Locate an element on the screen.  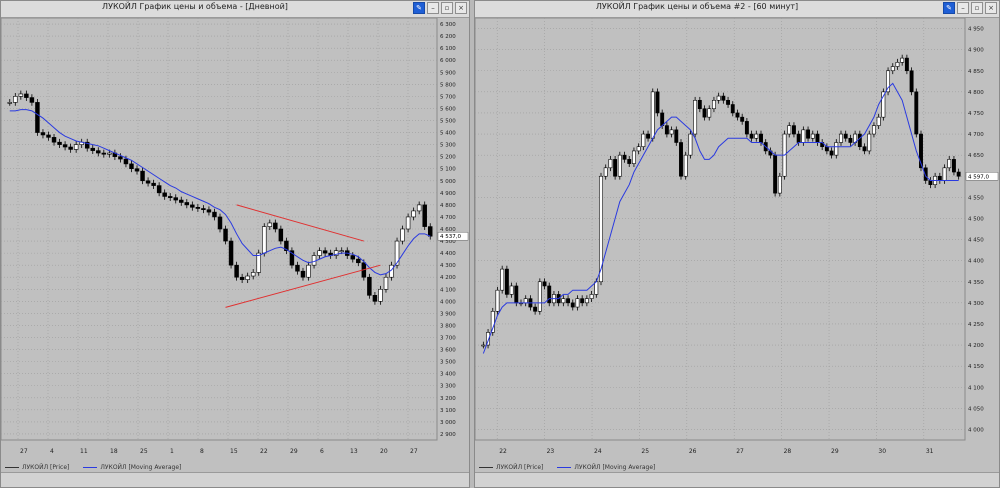
y-tick-label: 4 250 is located at coordinates (976, 325).